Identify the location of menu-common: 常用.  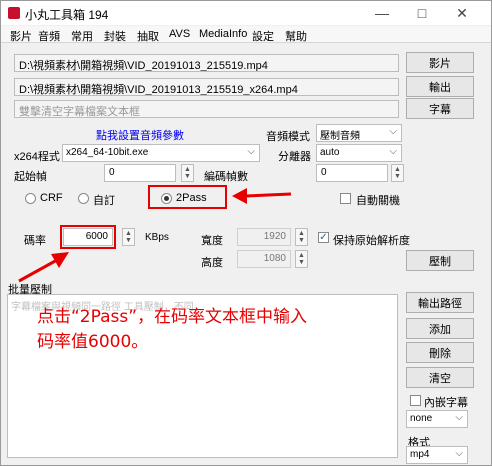
(82, 36).